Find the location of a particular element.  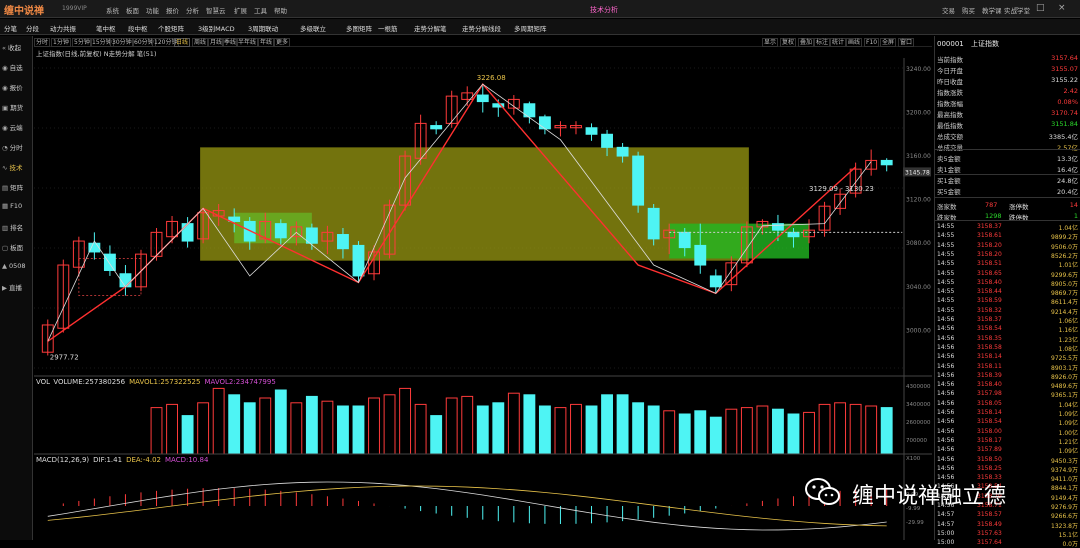

toolbar-button: 一根筋 is located at coordinates (388, 28).